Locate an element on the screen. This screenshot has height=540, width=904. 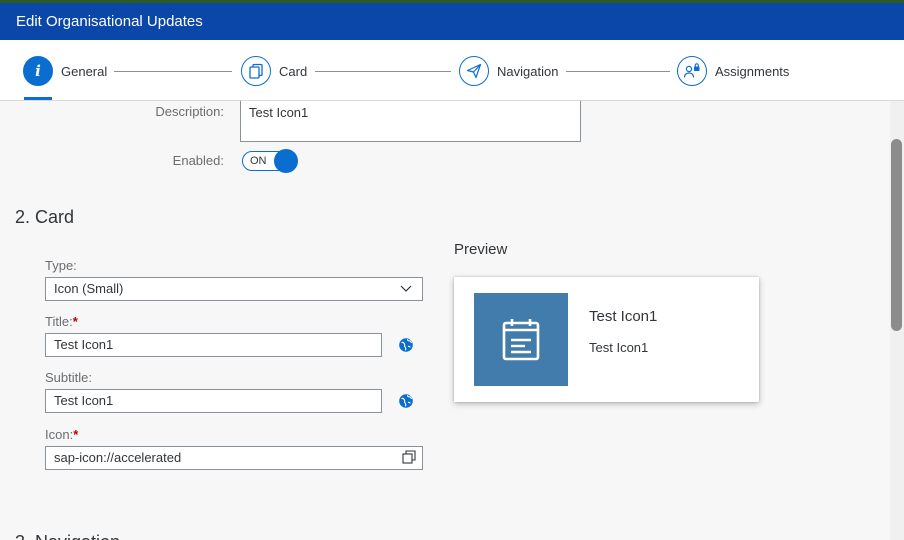
subtitle-label: Subtitle: is located at coordinates (68, 377).